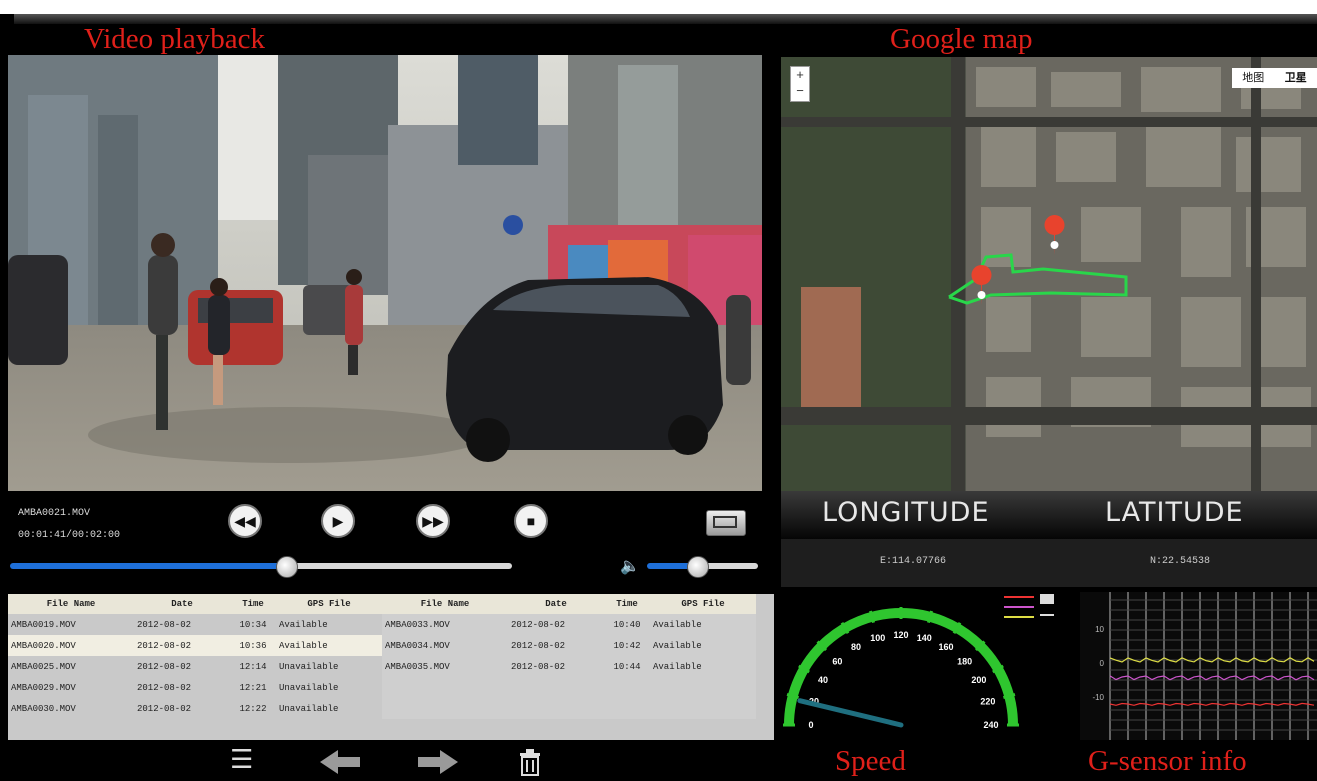  Describe the element at coordinates (698, 567) in the screenshot. I see `volume-slider-knob` at that location.